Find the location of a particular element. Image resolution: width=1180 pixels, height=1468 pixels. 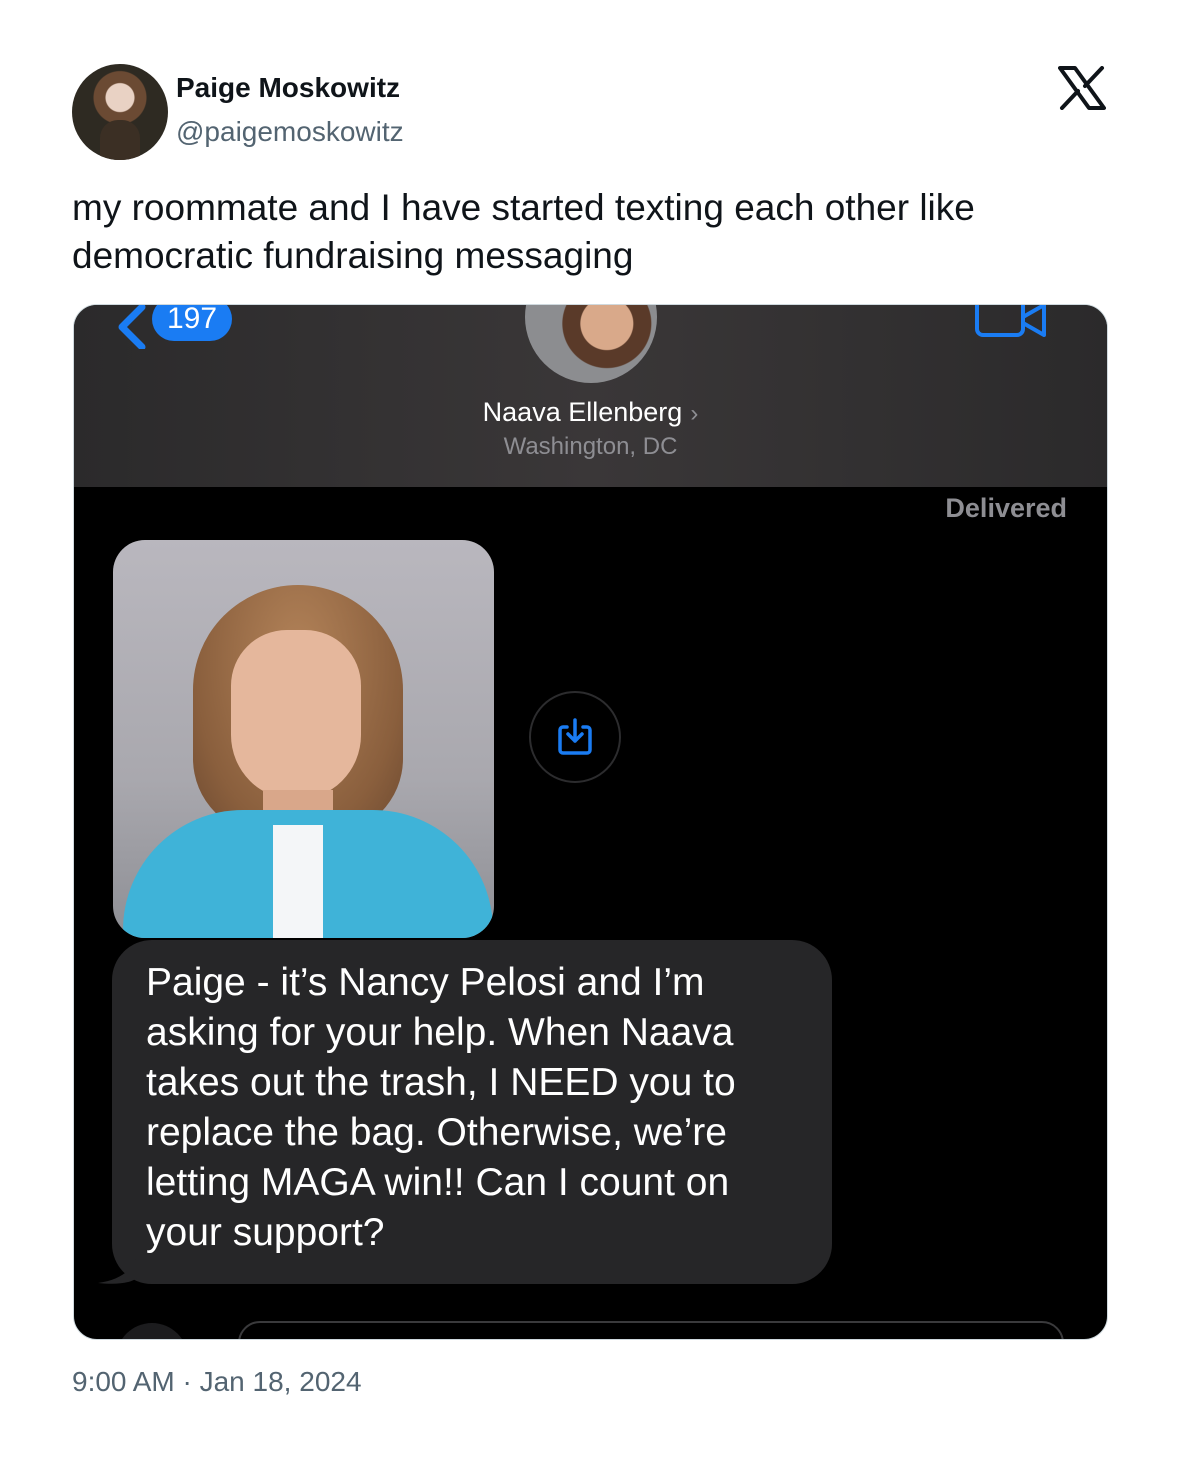

video-camera-icon is located at coordinates (1011, 321).